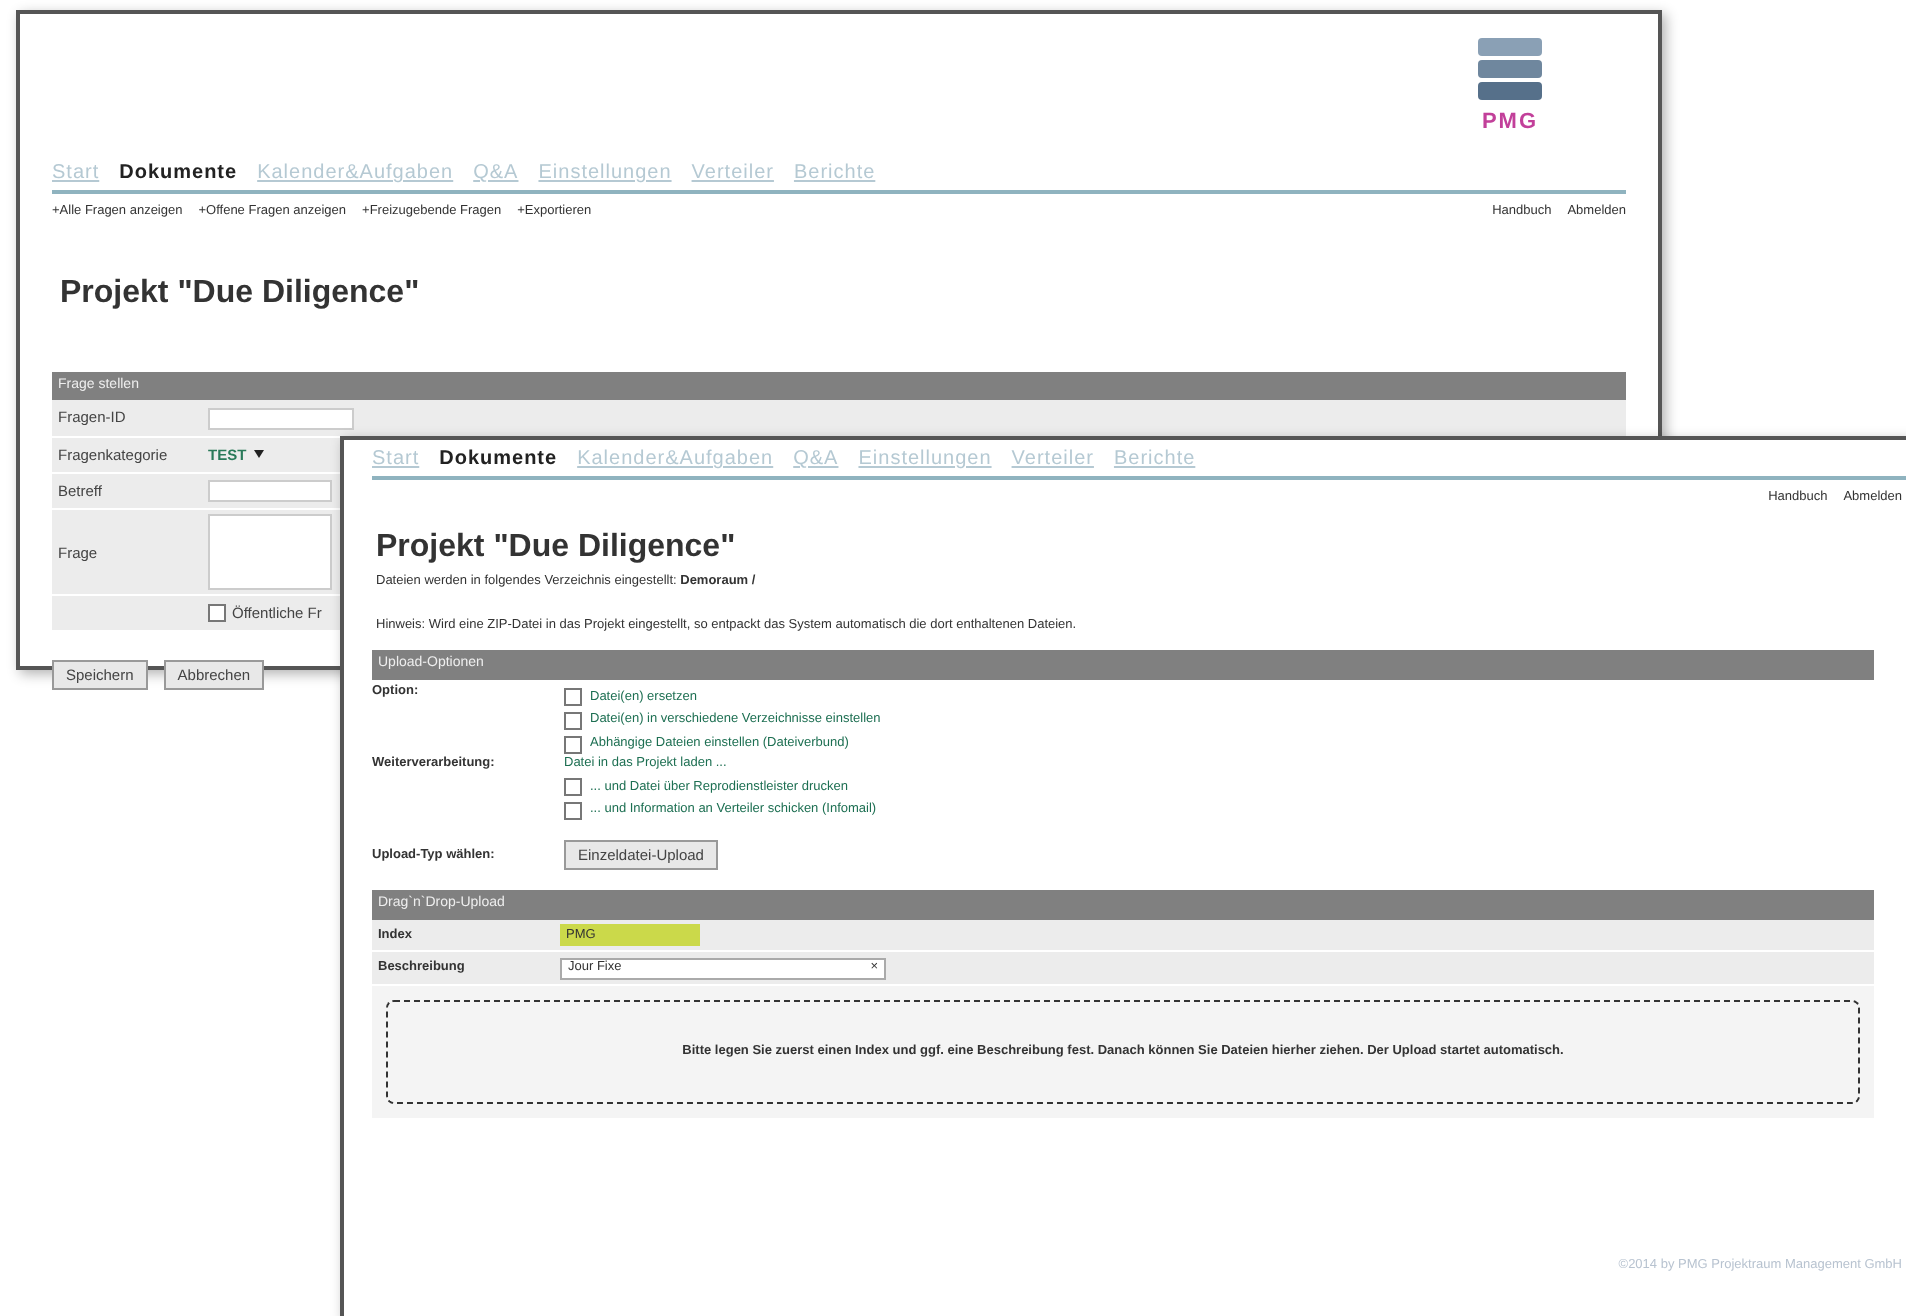  What do you see at coordinates (1510, 98) in the screenshot?
I see `logo: PMG` at bounding box center [1510, 98].